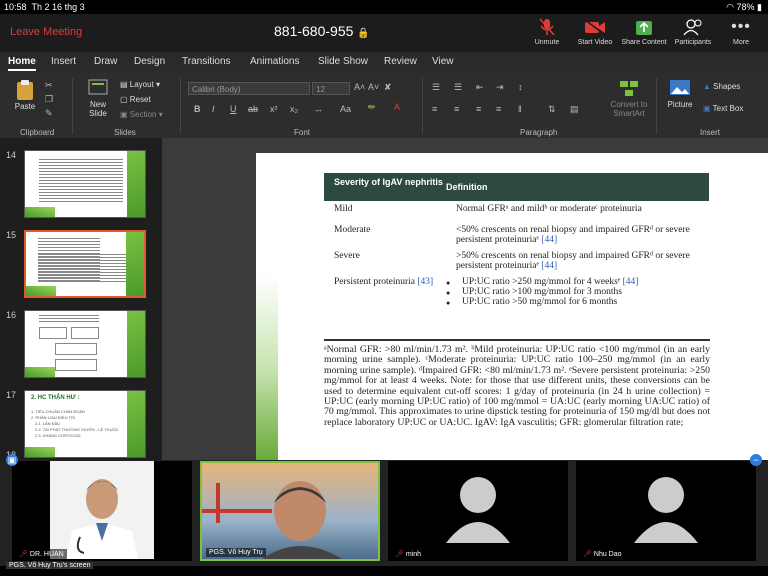 The image size is (768, 576). I want to click on char-spacing-icon: ↔, so click(318, 109).